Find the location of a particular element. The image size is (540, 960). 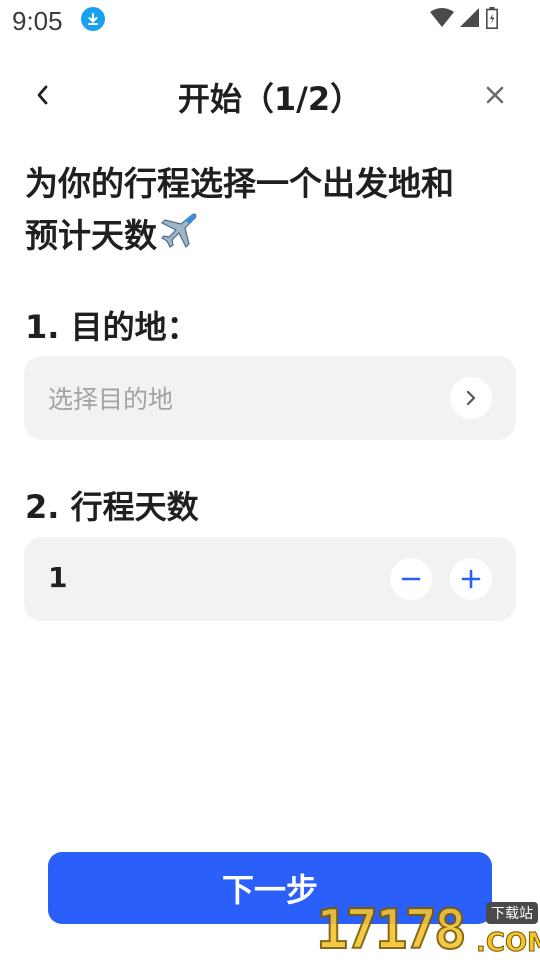

status-bar: 9:05 is located at coordinates (270, 22).